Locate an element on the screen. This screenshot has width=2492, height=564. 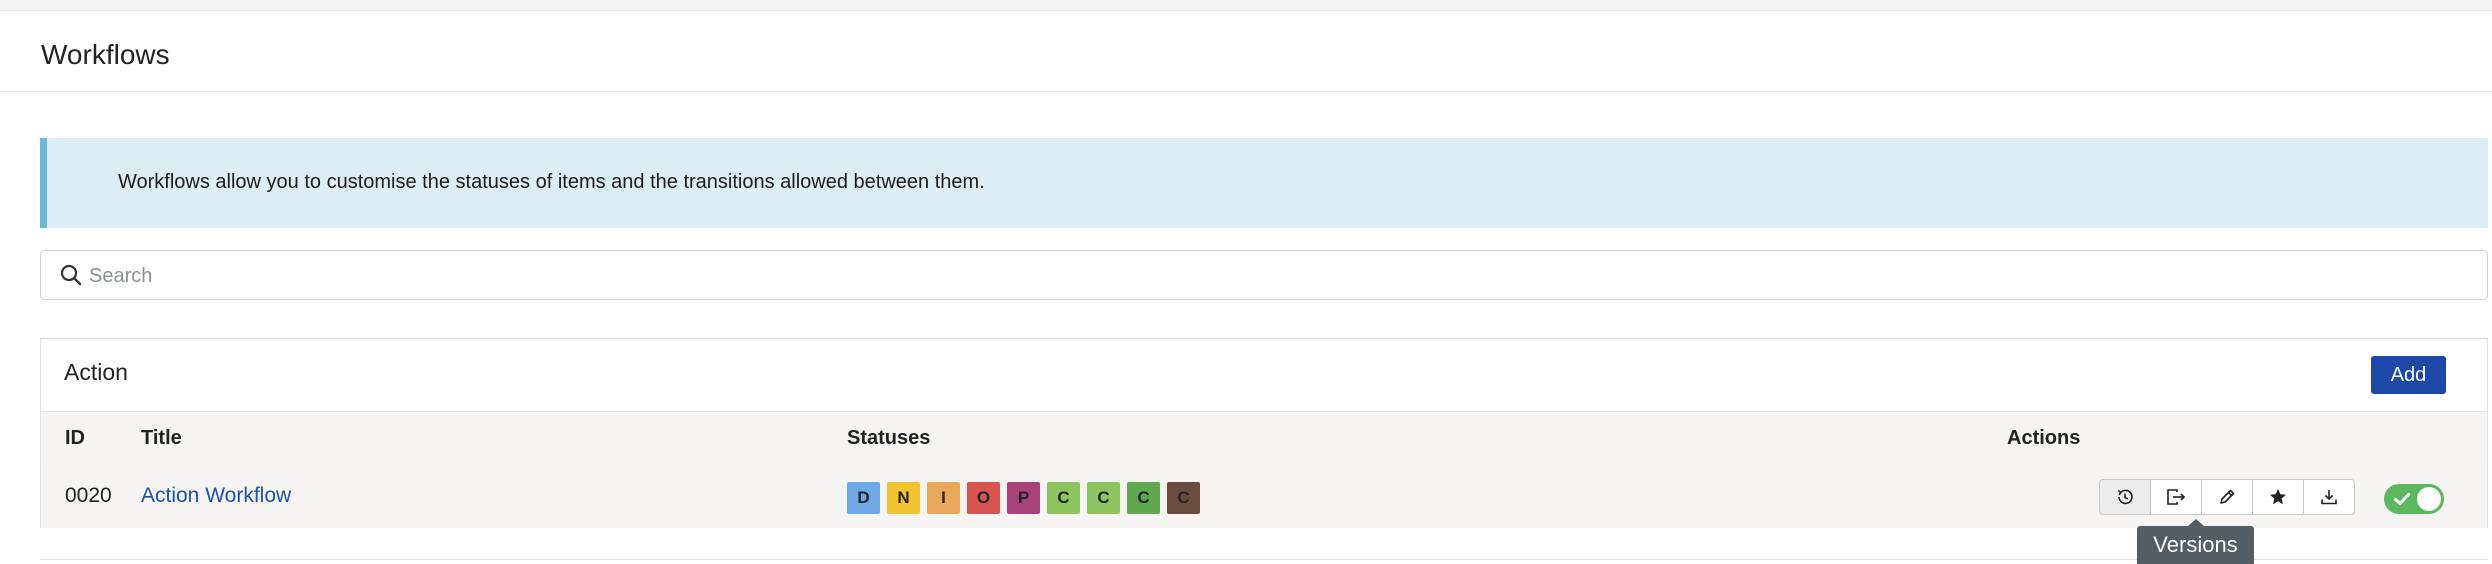
status-list: DNIOPCCCC is located at coordinates (1023, 498).